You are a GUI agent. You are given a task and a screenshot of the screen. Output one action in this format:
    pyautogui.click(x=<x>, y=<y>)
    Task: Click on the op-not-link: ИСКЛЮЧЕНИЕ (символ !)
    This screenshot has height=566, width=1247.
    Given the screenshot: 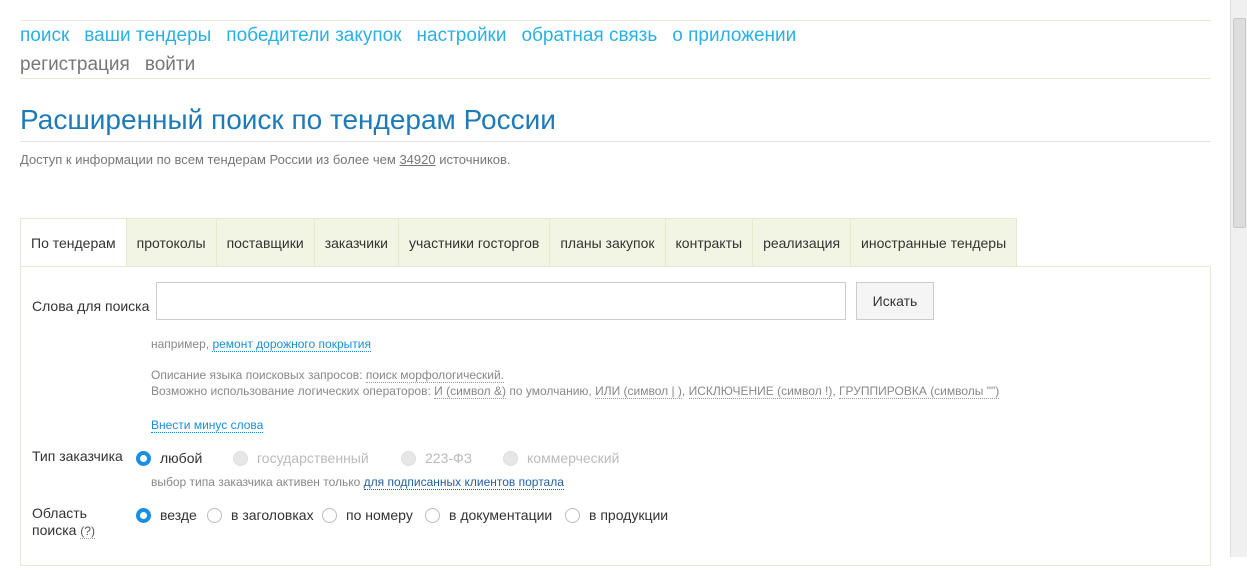 What is the action you would take?
    pyautogui.click(x=760, y=391)
    